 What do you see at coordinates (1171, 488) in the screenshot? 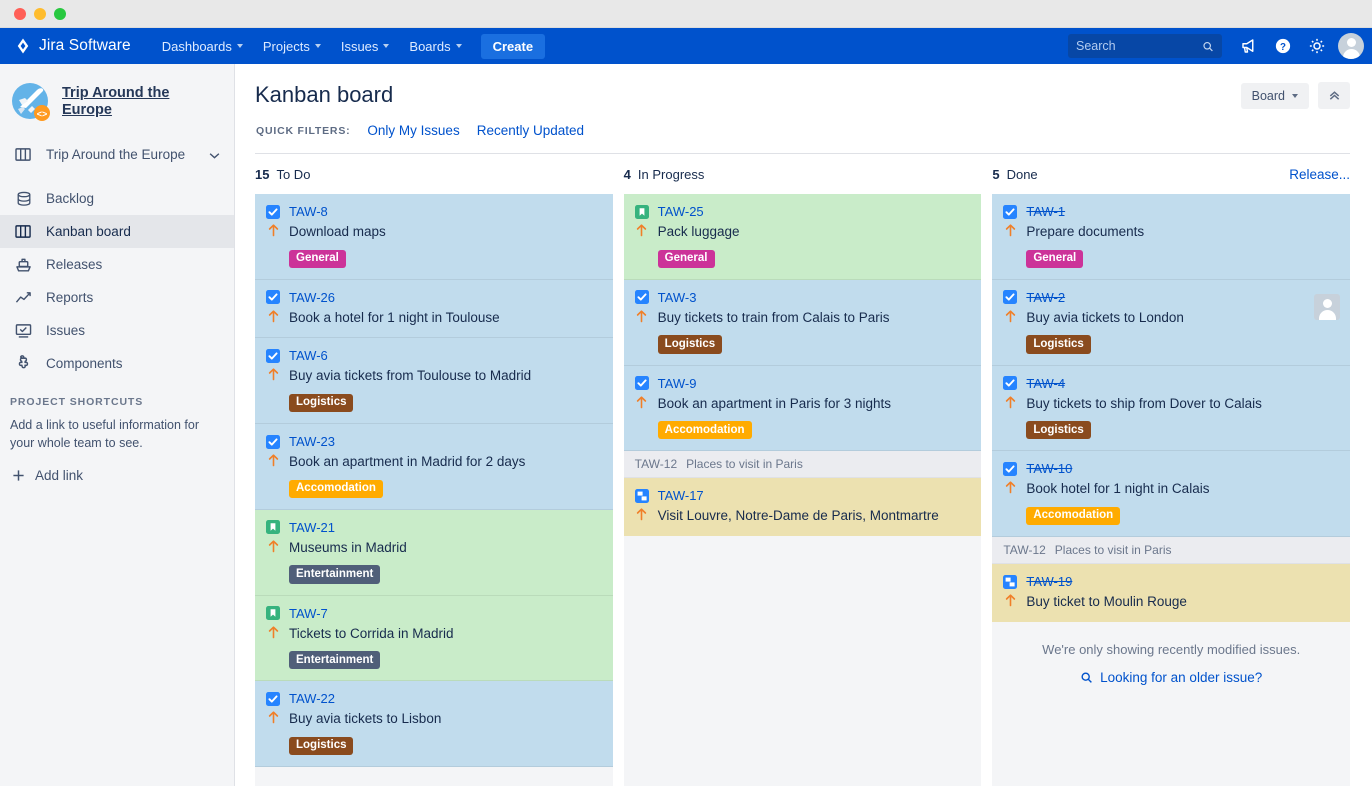
I see `issue-card-summary-row: Book hotel for 1 night in Calais` at bounding box center [1171, 488].